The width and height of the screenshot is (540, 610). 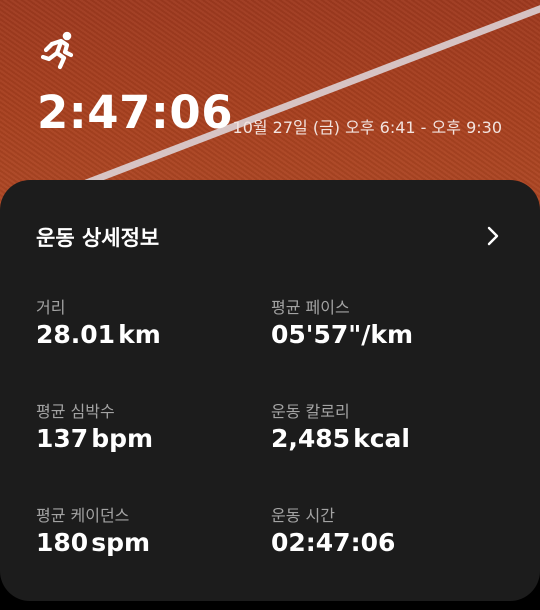 What do you see at coordinates (303, 515) in the screenshot?
I see `workout-time-label: 운동 시간` at bounding box center [303, 515].